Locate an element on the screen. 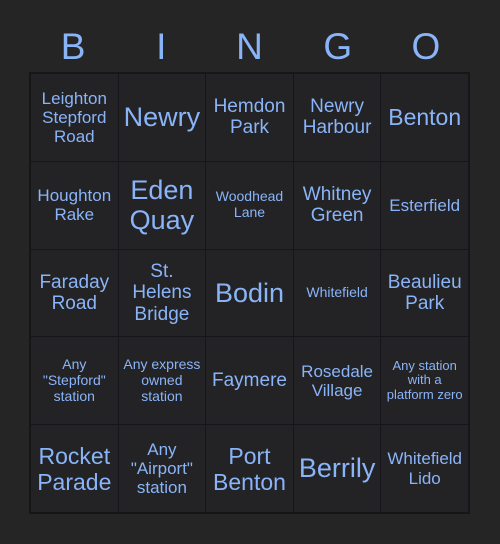 This screenshot has width=500, height=544. bingo-cell: Hemdon Park is located at coordinates (249, 117).